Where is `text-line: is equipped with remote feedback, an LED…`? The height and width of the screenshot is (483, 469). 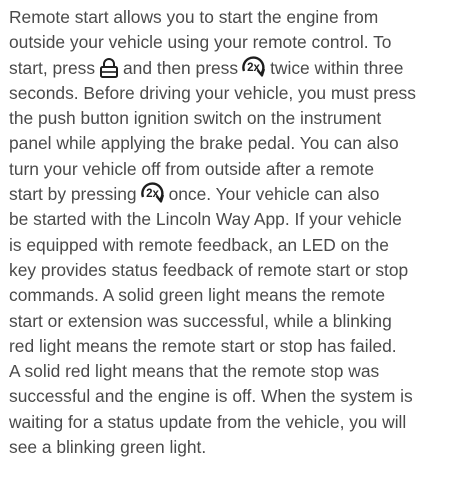 text-line: is equipped with remote feedback, an LED… is located at coordinates (199, 244).